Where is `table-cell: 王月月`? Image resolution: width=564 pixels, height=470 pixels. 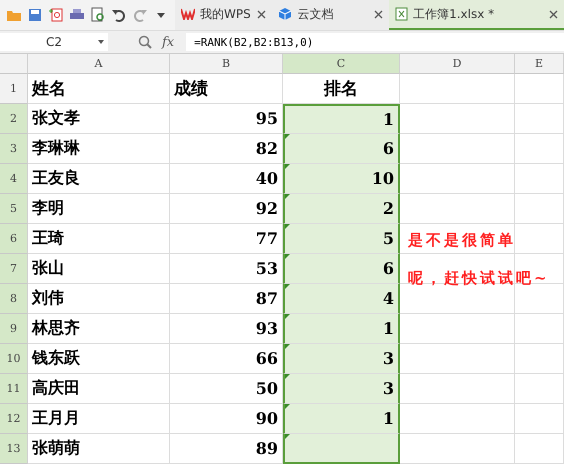
table-cell: 王月月 is located at coordinates (99, 419).